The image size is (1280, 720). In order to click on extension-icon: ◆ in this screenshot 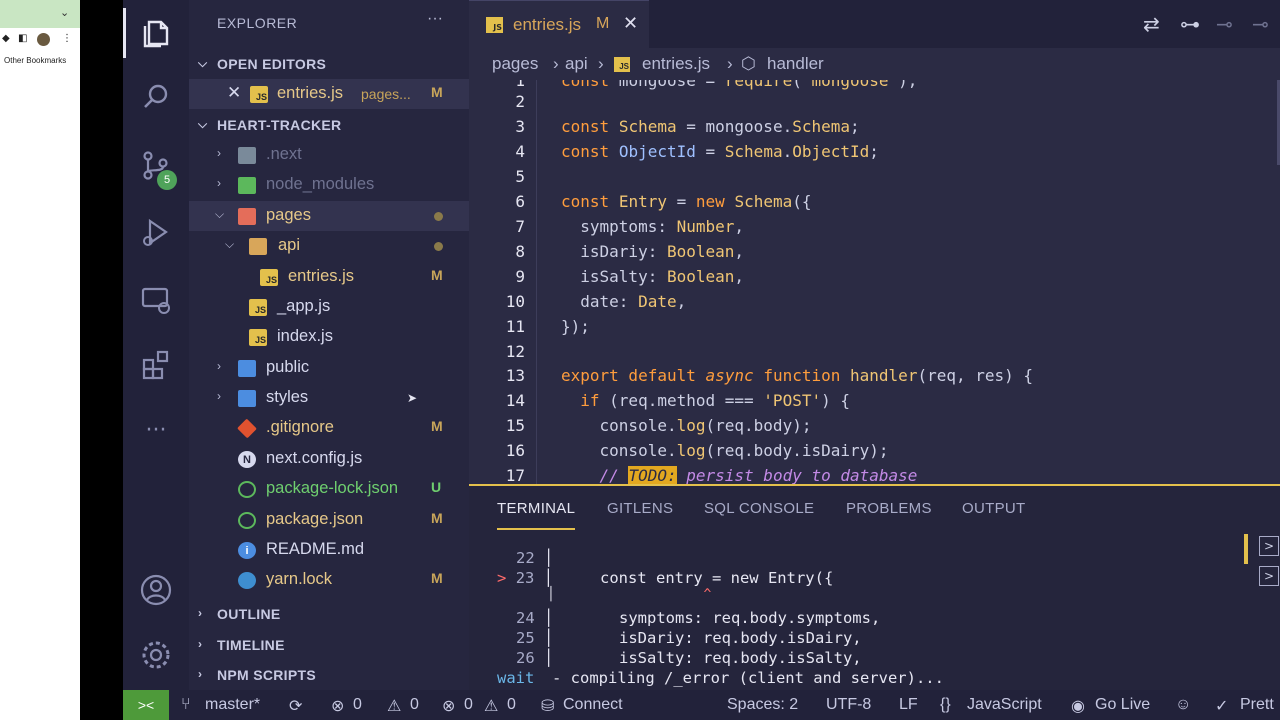, I will do `click(6, 38)`.